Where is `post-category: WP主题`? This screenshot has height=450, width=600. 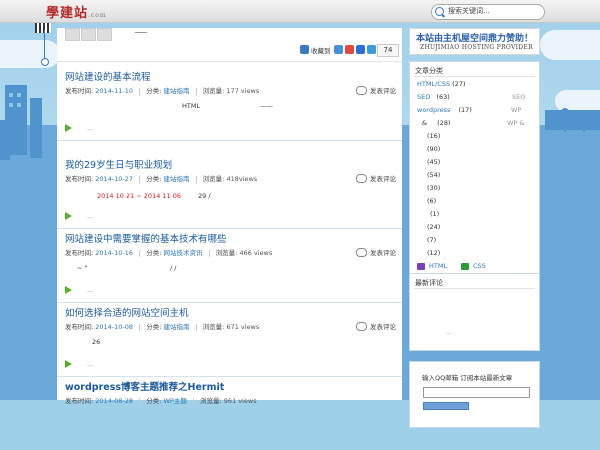
post-category: WP主题 is located at coordinates (175, 401).